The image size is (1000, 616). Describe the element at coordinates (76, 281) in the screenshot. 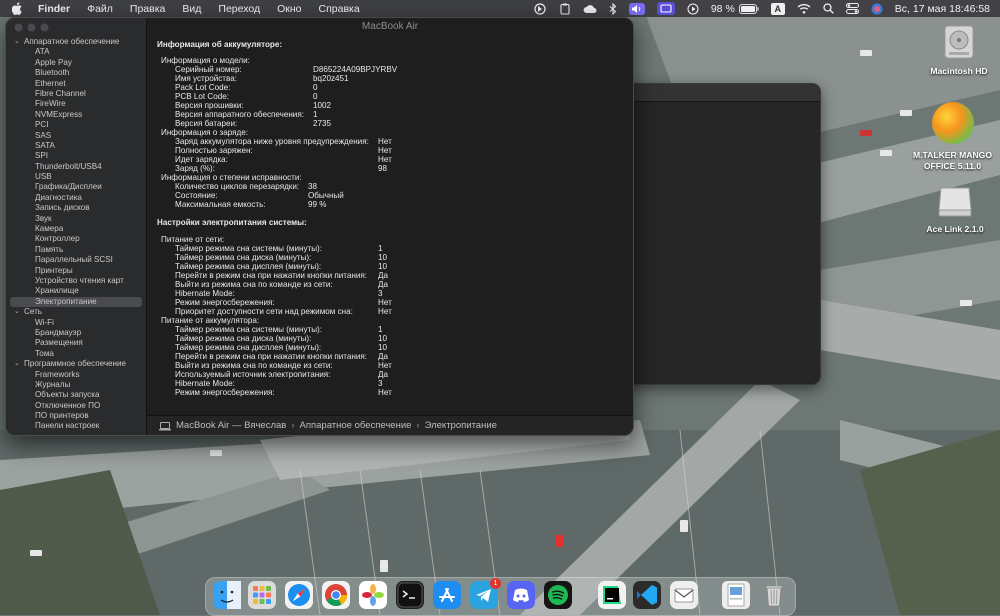

I see `sidebar-item: Устройство чтения карт` at that location.